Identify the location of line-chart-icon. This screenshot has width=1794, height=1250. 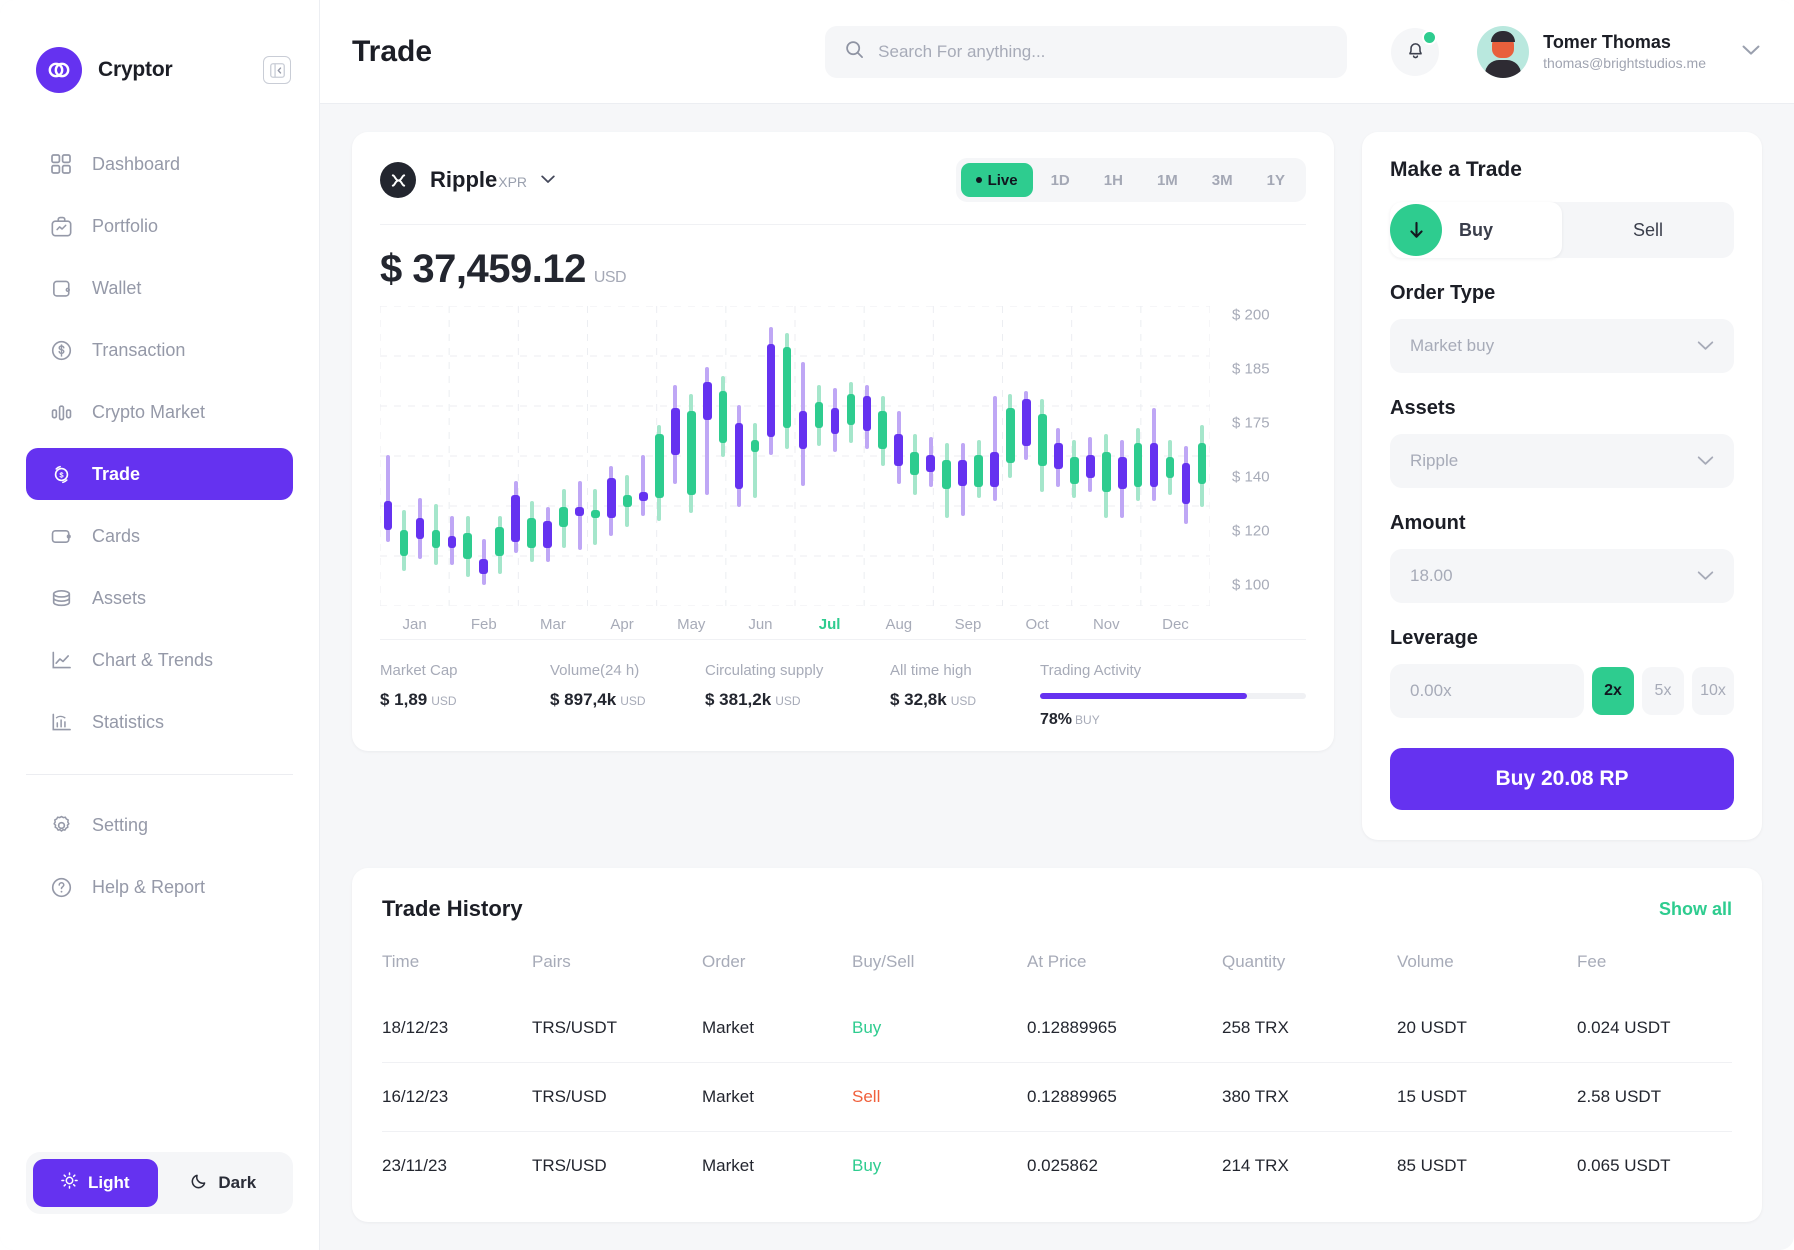
(61, 660).